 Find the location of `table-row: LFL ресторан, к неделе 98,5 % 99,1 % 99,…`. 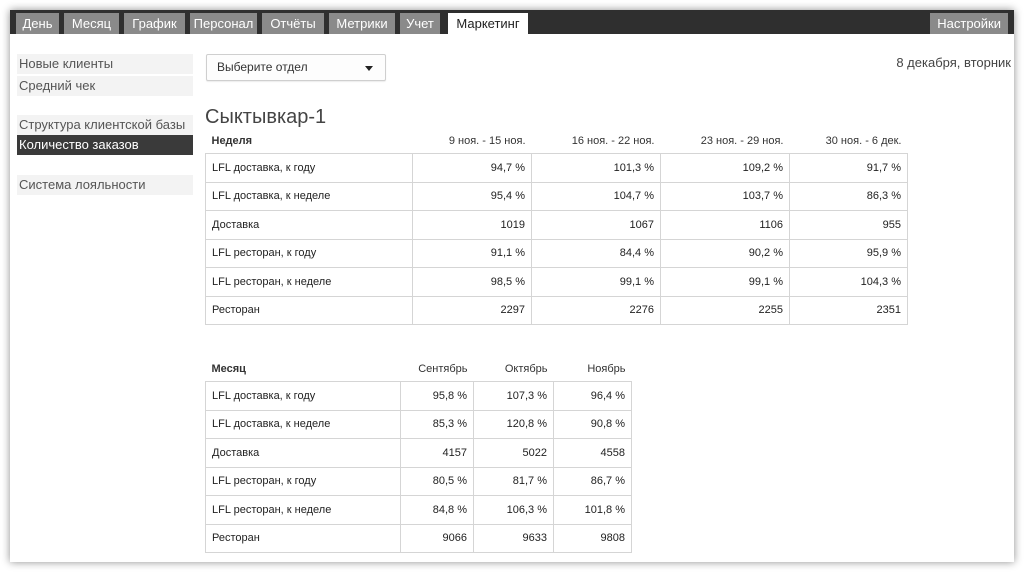

table-row: LFL ресторан, к неделе 98,5 % 99,1 % 99,… is located at coordinates (556, 282).